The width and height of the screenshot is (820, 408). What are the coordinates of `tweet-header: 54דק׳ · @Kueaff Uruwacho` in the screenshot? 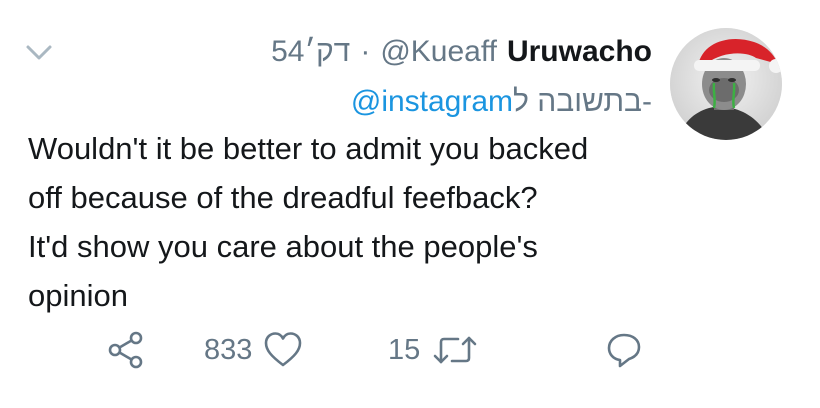 It's located at (461, 52).